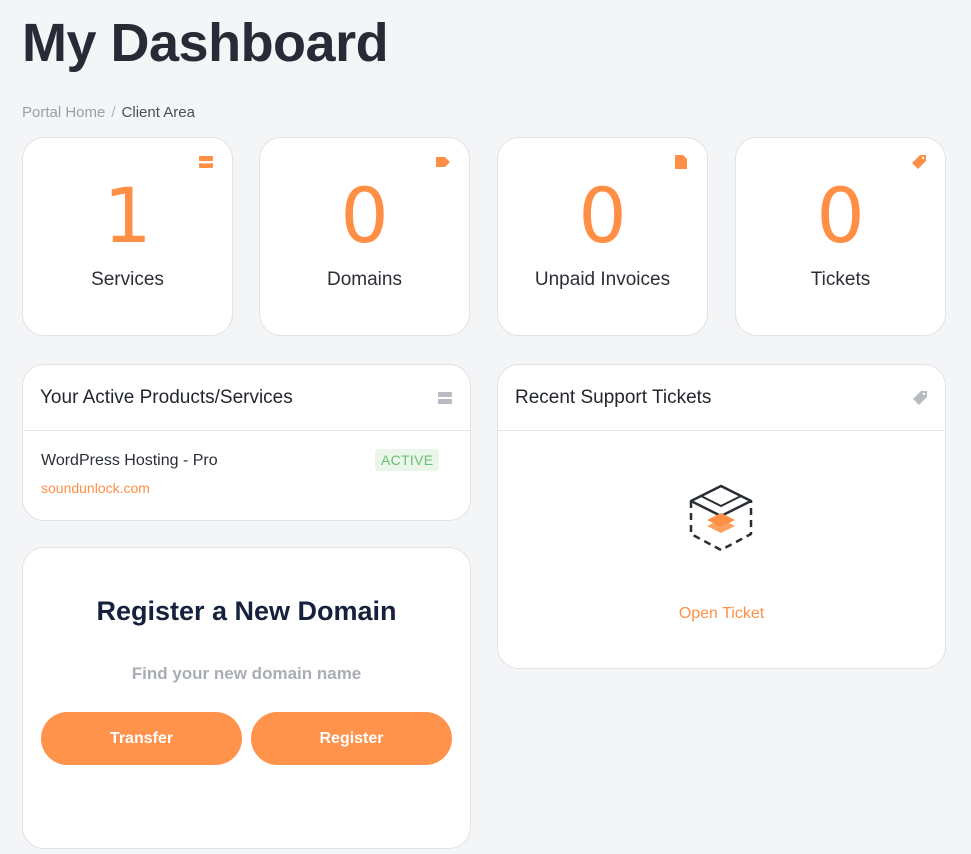 The height and width of the screenshot is (854, 971). I want to click on panel-title: Recent Support Tickets, so click(613, 397).